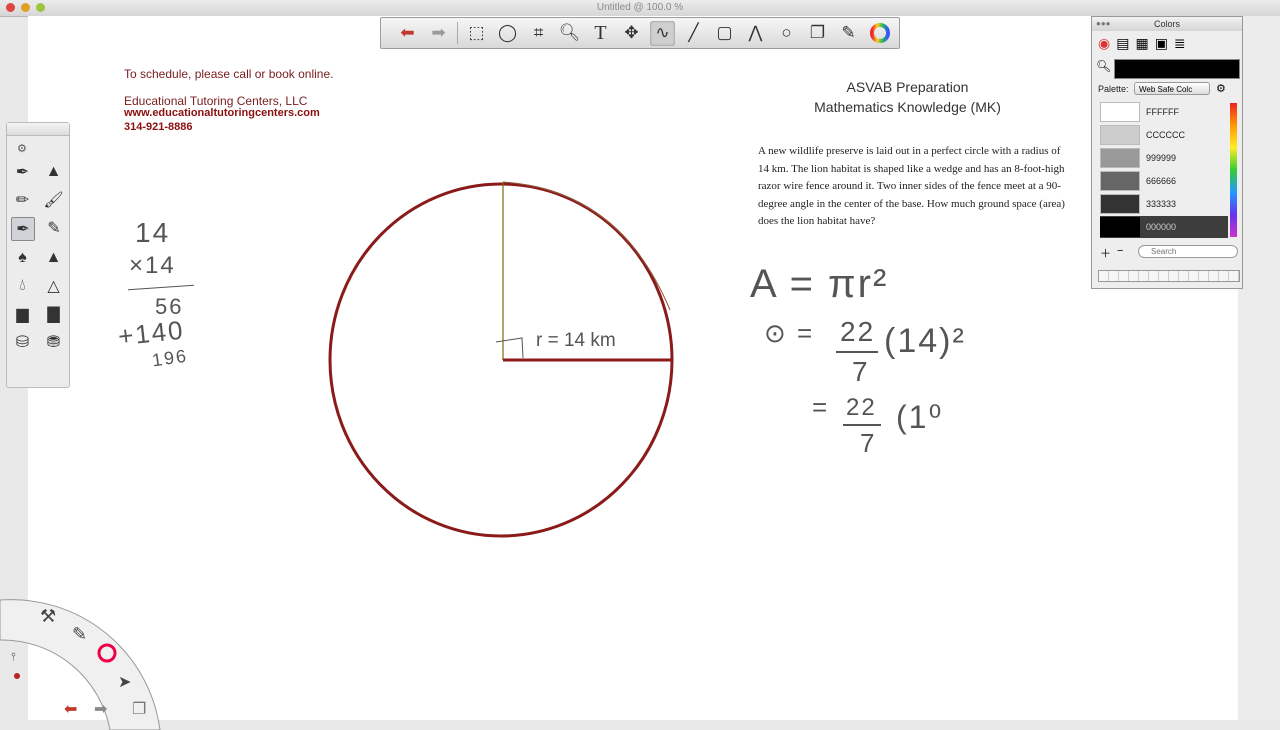 The image size is (1280, 730). What do you see at coordinates (857, 352) in the screenshot?
I see `step1-fraction-bar` at bounding box center [857, 352].